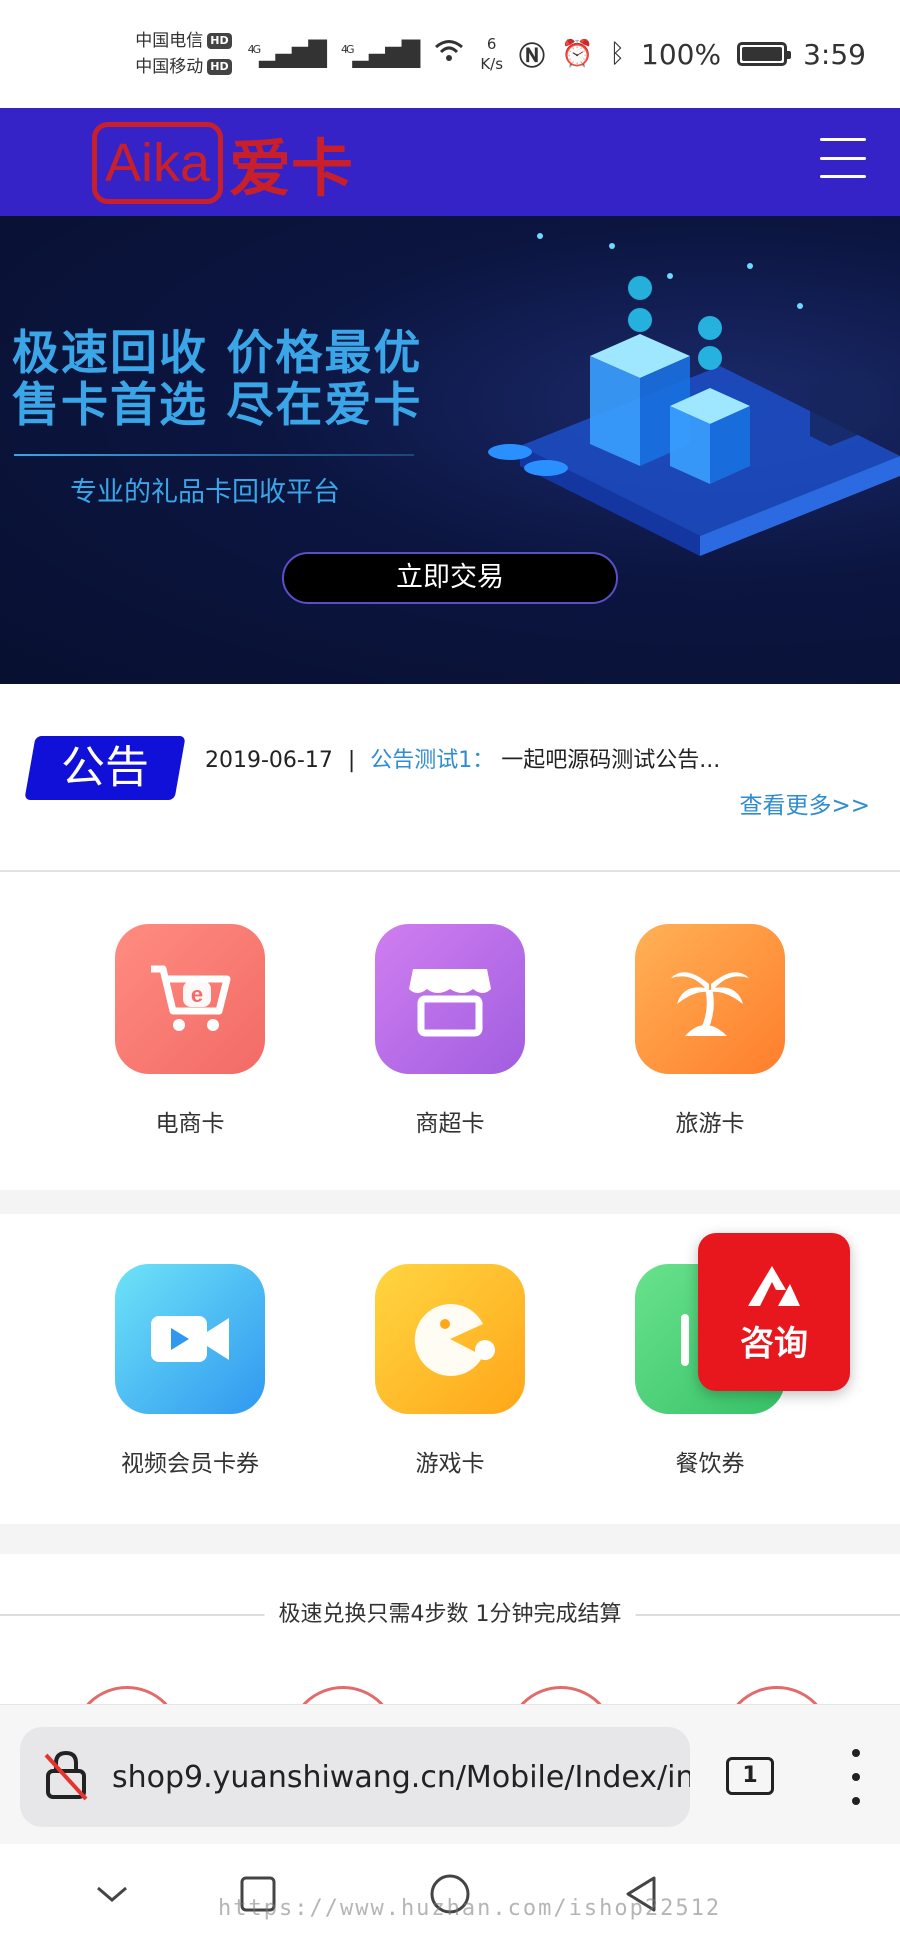  I want to click on logo-cn: 爱卡, so click(291, 168).